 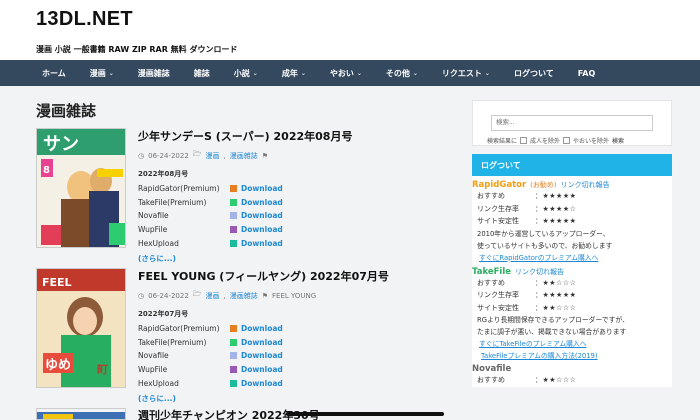 I want to click on nav-request: リクエスト ⌄, so click(x=466, y=73).